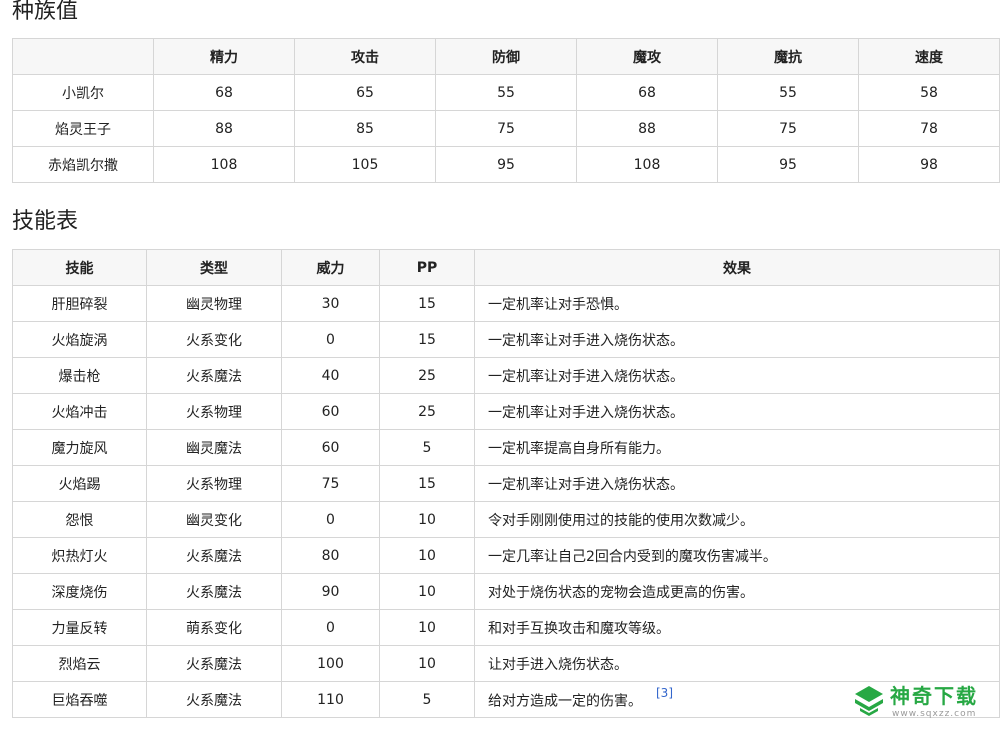 The image size is (1006, 736). Describe the element at coordinates (214, 483) in the screenshot. I see `skill-type: 火系物理` at that location.